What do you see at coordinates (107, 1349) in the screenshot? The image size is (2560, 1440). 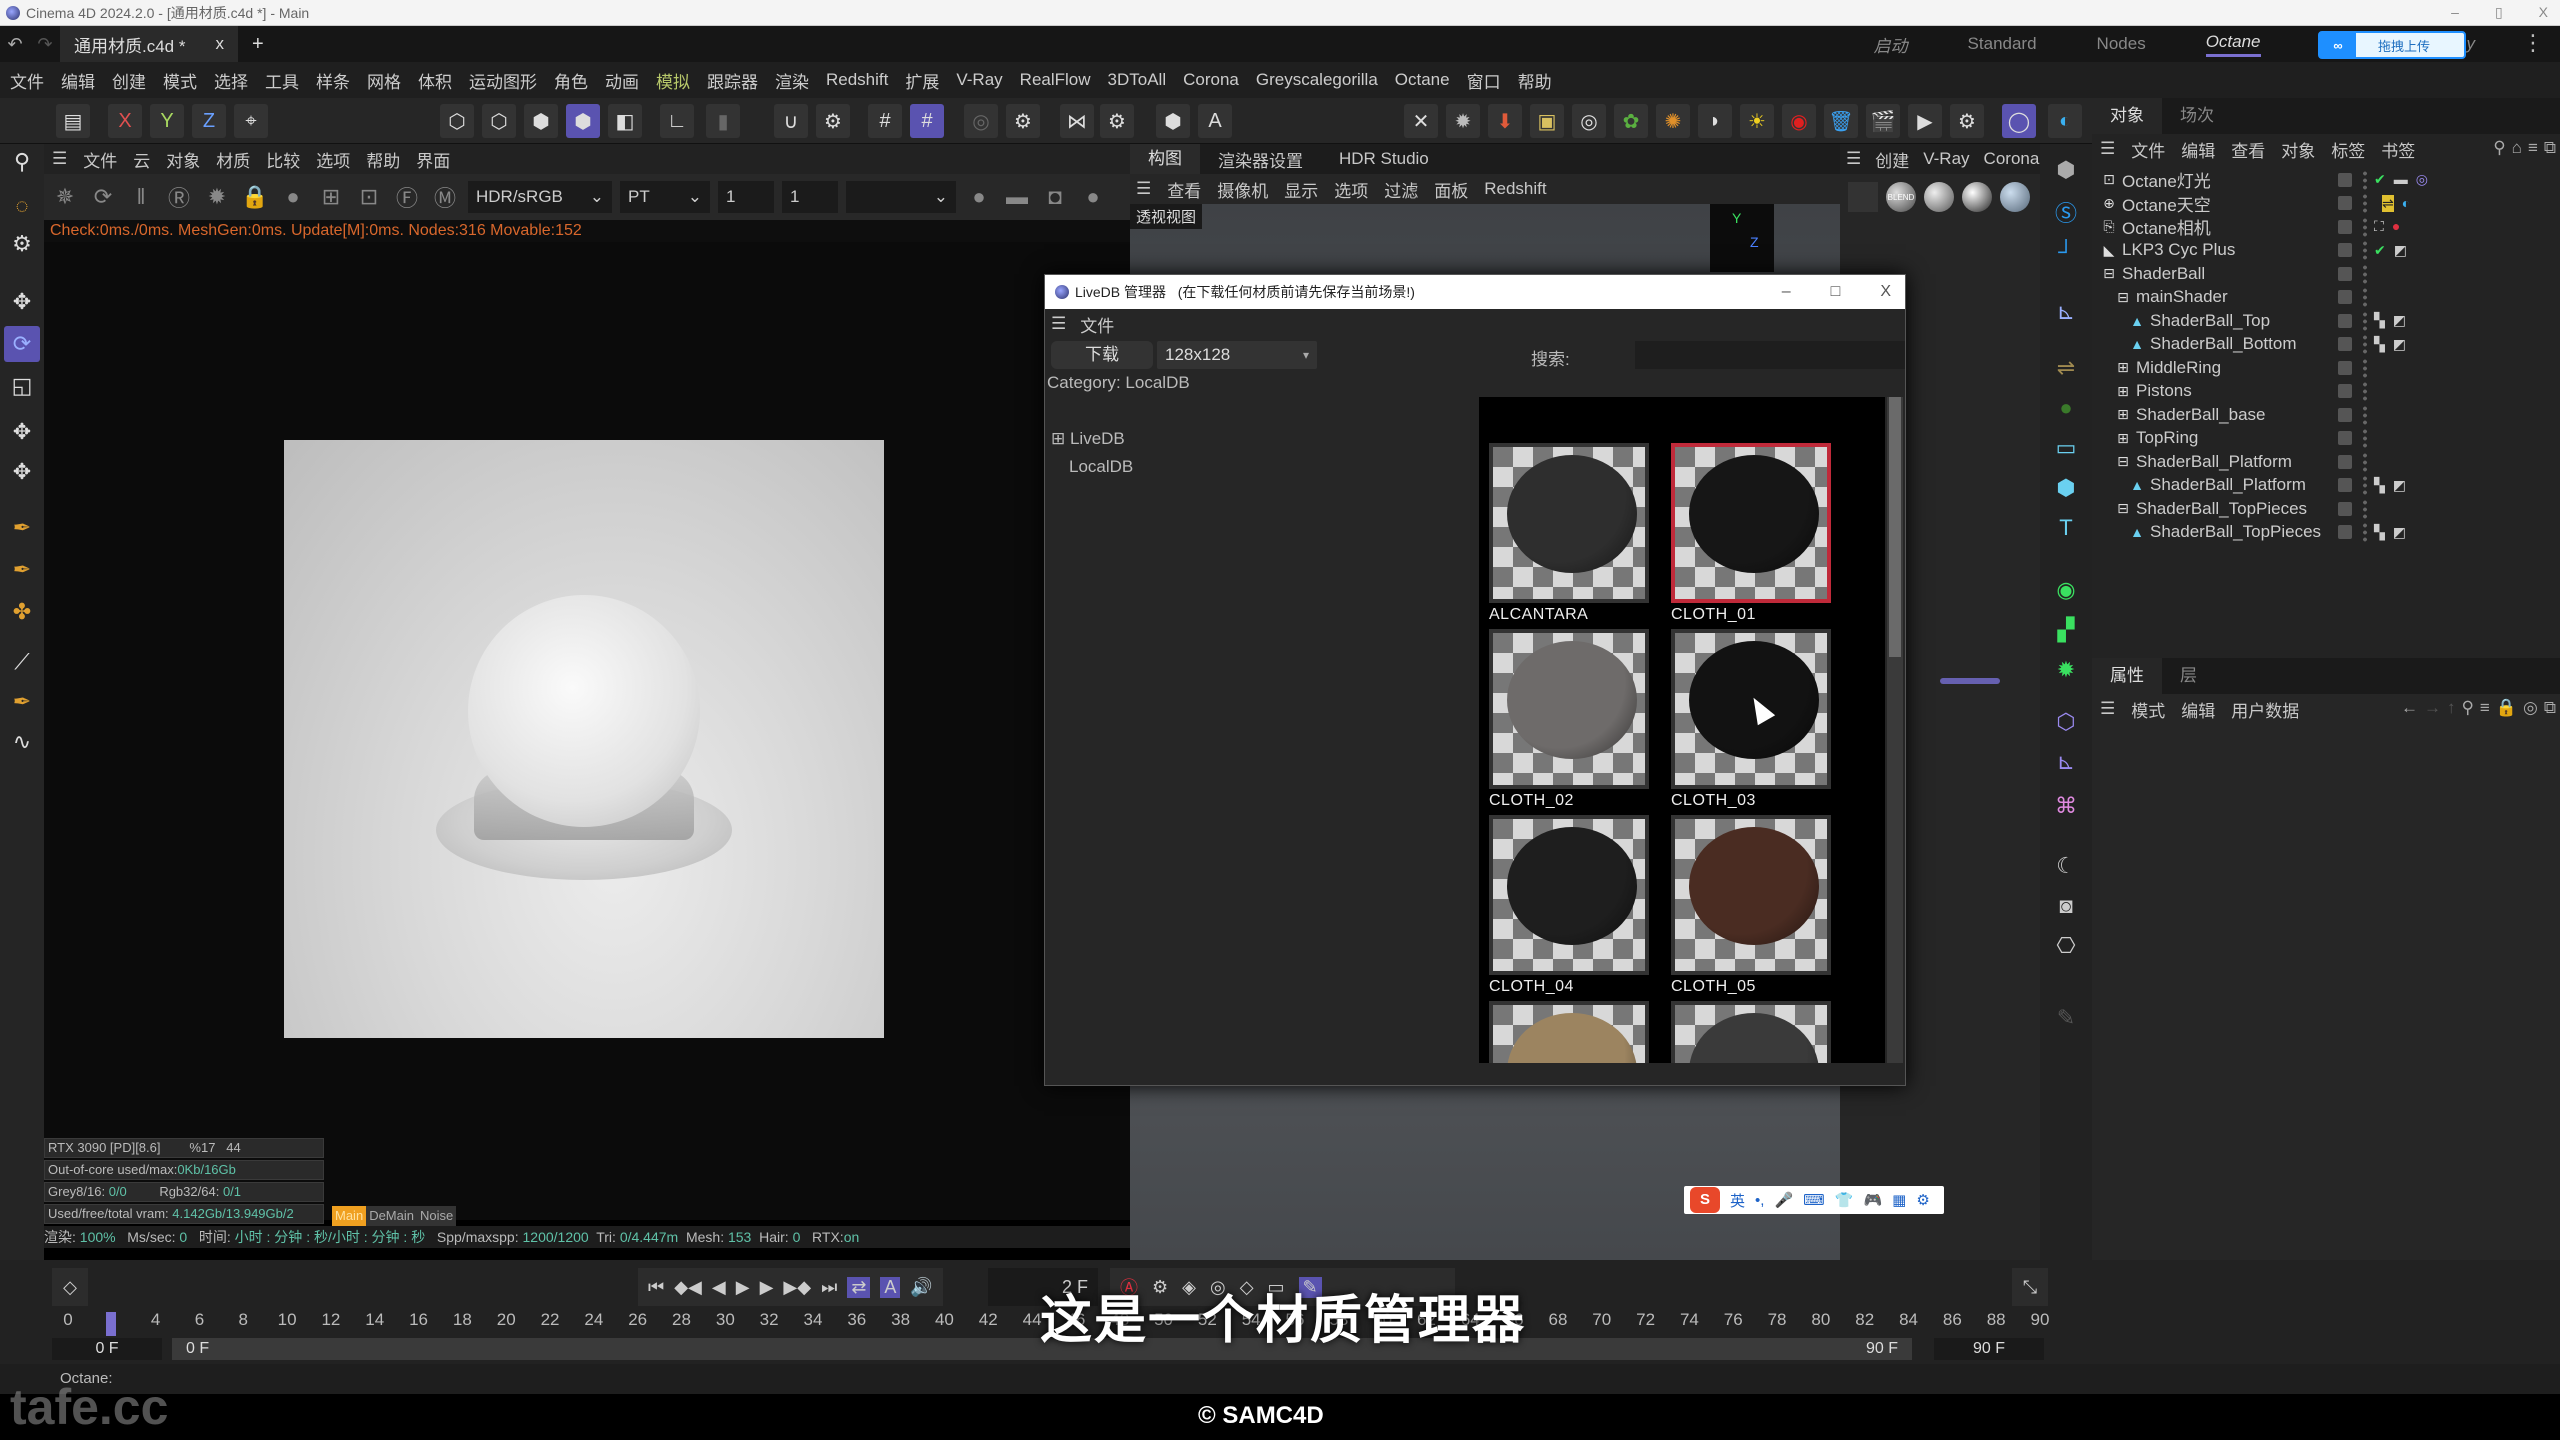 I see `start-min-field: 0 F` at bounding box center [107, 1349].